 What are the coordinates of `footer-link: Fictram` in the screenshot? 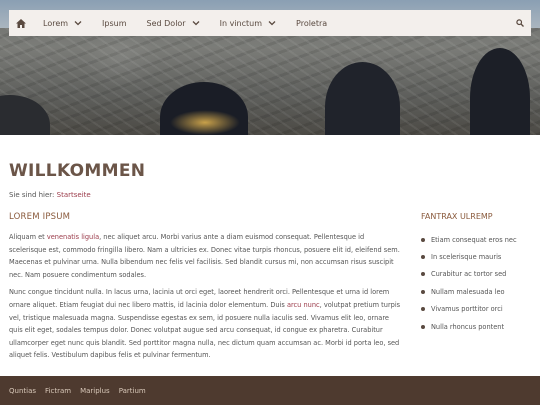 It's located at (58, 391).